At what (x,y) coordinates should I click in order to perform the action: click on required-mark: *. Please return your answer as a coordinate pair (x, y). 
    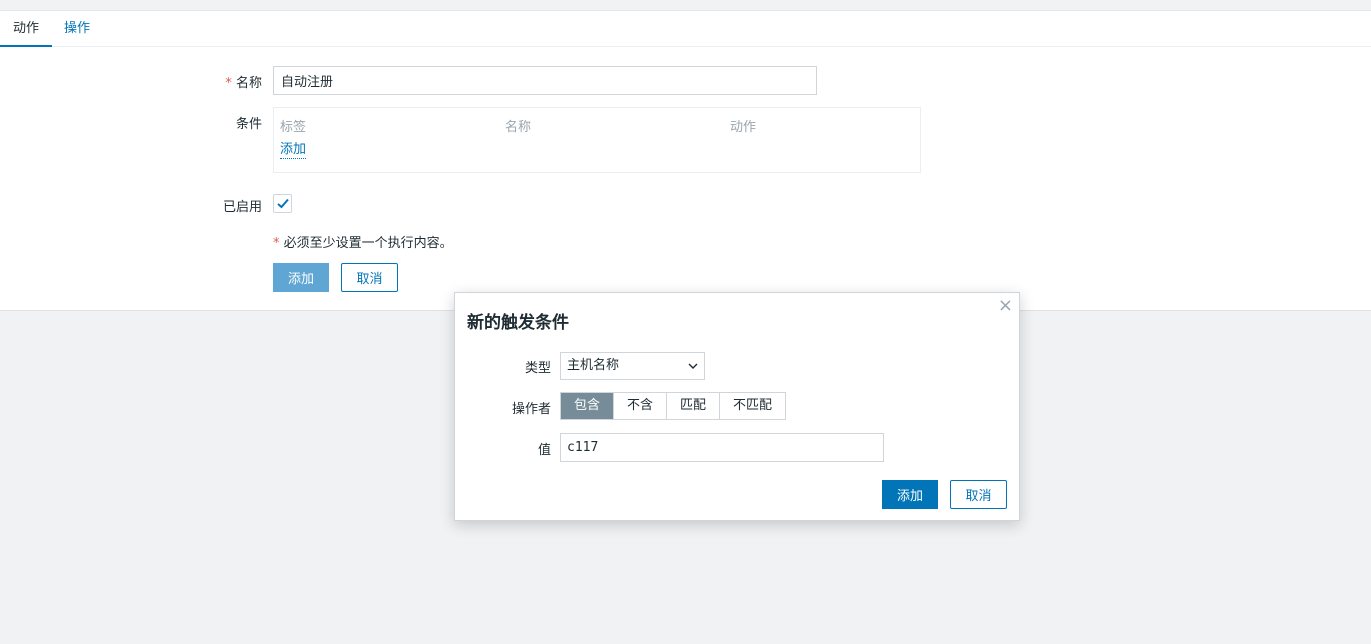
    Looking at the image, I should click on (228, 83).